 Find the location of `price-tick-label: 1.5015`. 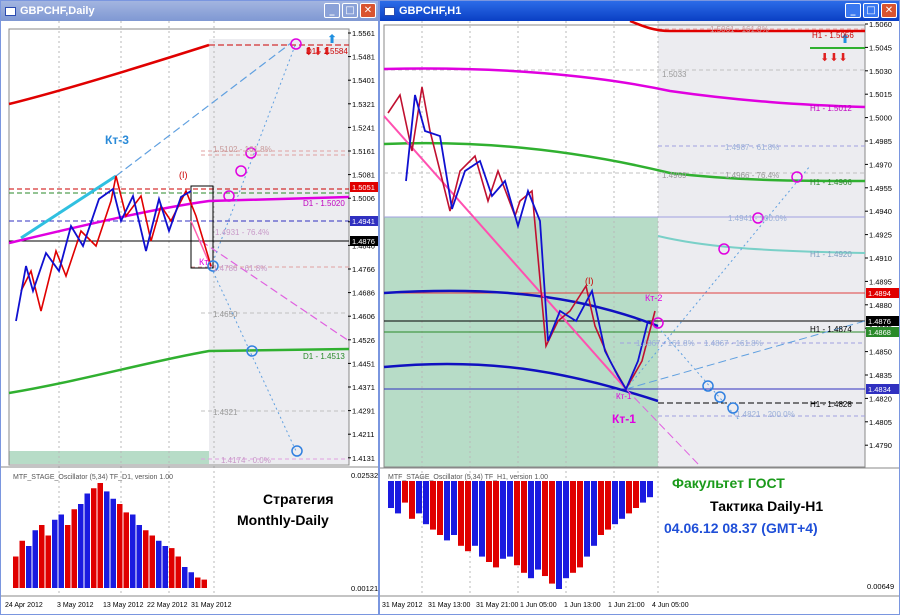

price-tick-label: 1.5015 is located at coordinates (880, 94).